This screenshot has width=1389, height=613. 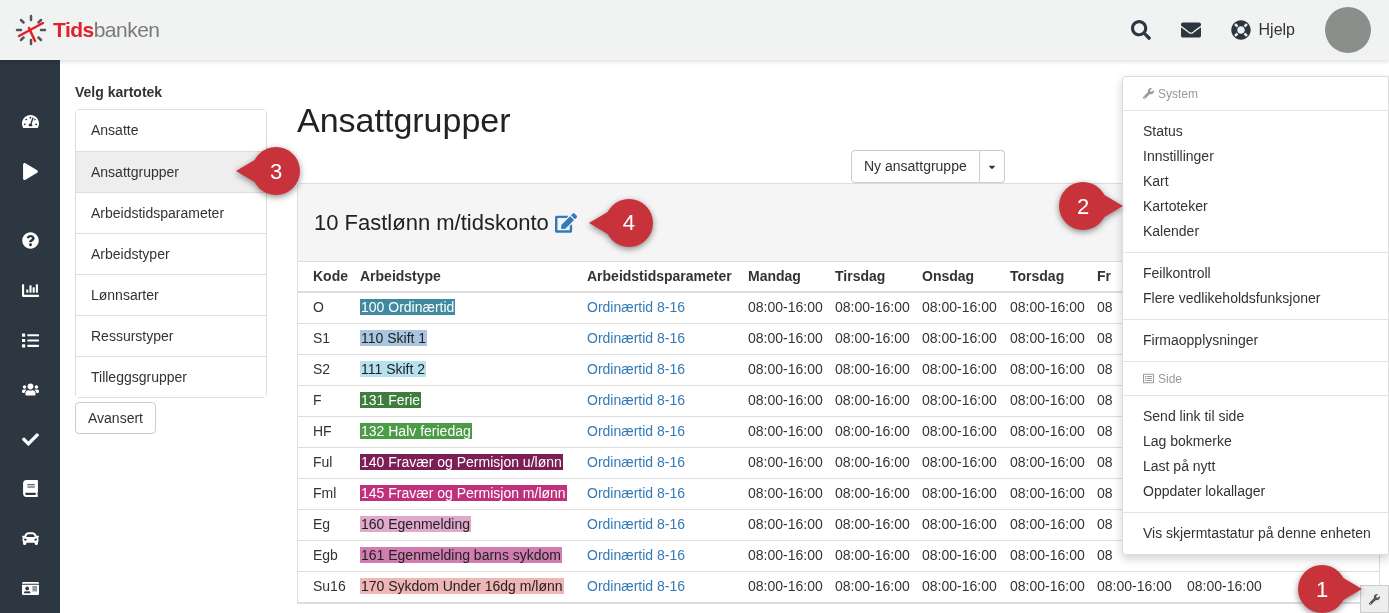 What do you see at coordinates (1177, 273) in the screenshot?
I see `menu-item: Feilkontroll` at bounding box center [1177, 273].